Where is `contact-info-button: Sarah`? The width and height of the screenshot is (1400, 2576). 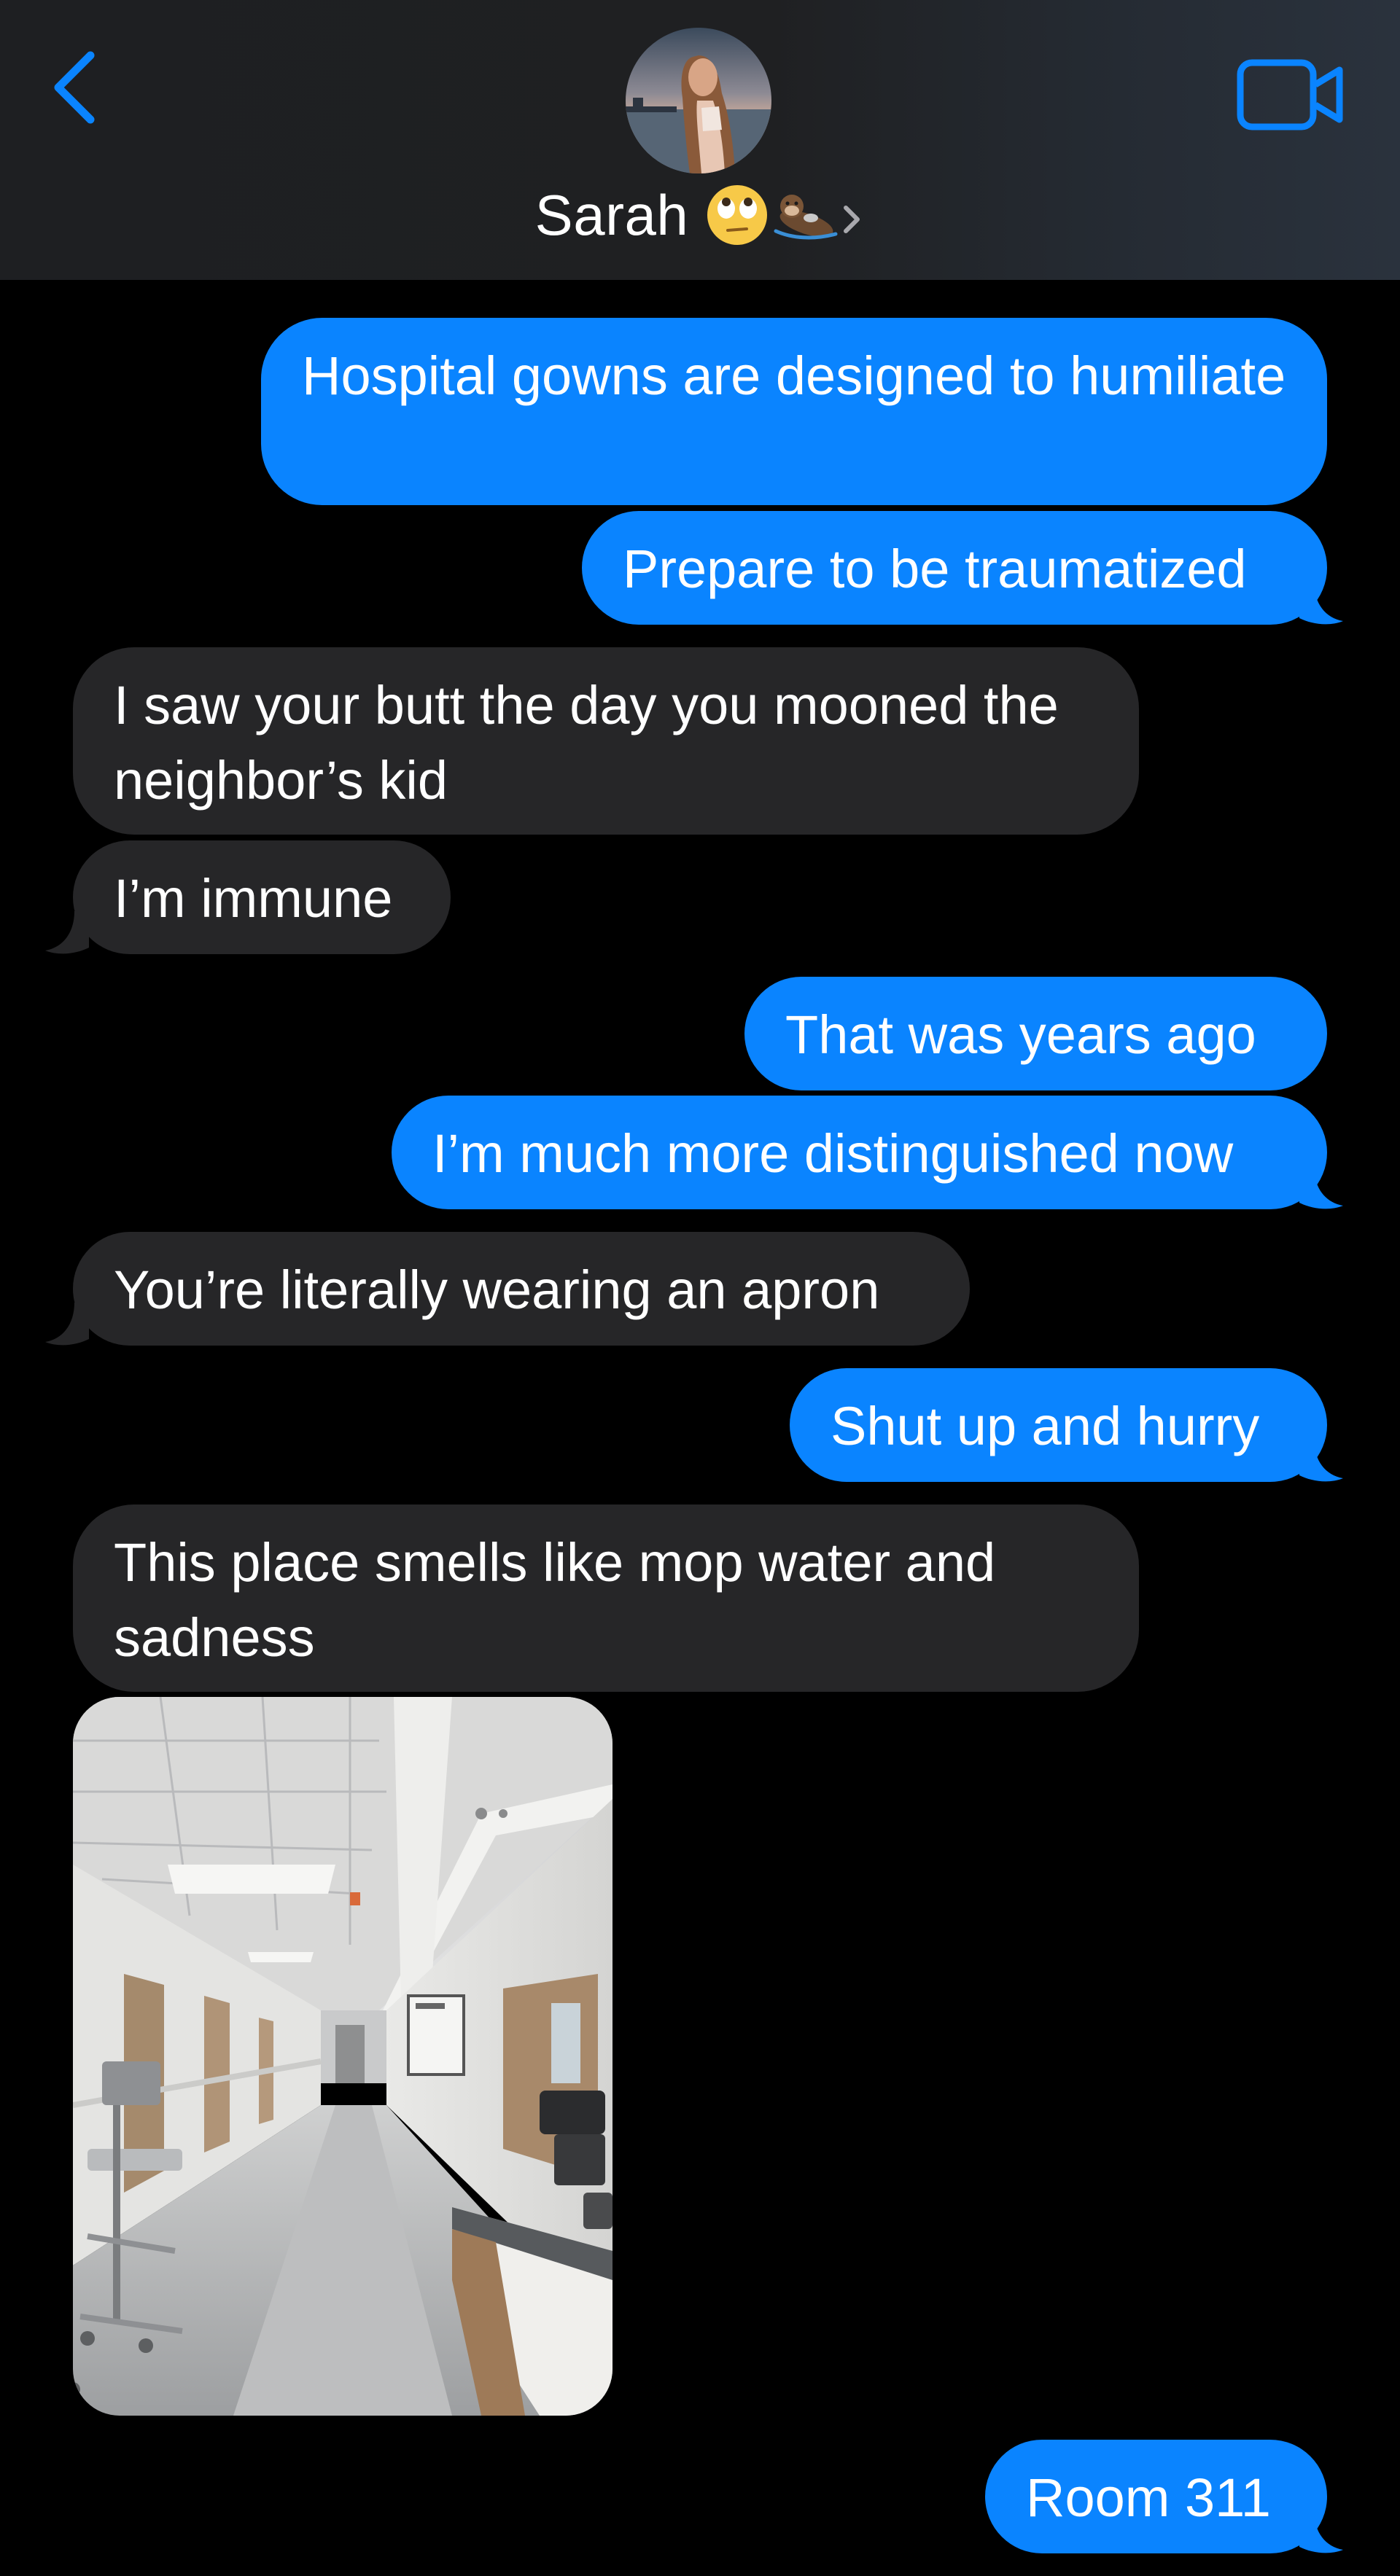 contact-info-button: Sarah is located at coordinates (700, 215).